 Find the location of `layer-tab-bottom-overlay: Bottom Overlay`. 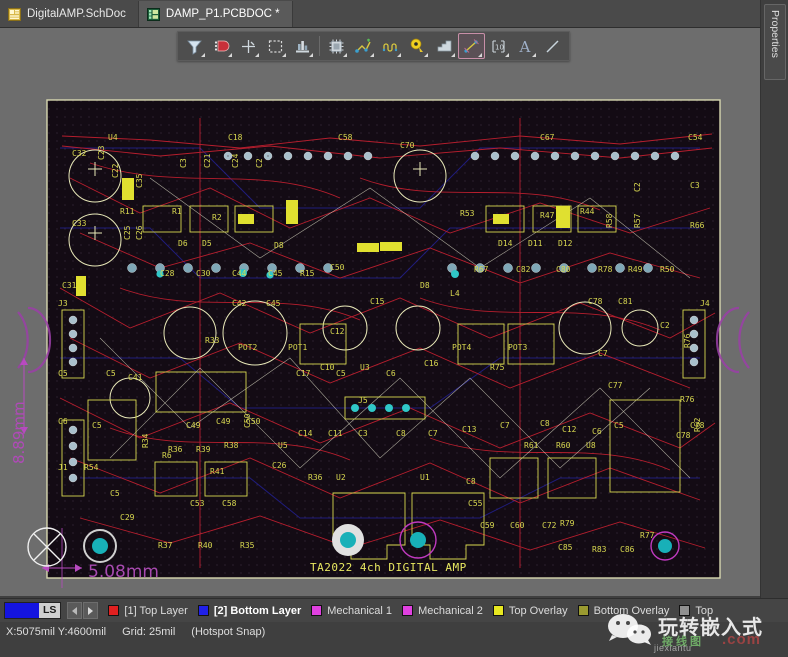

layer-tab-bottom-overlay: Bottom Overlay is located at coordinates (623, 611).